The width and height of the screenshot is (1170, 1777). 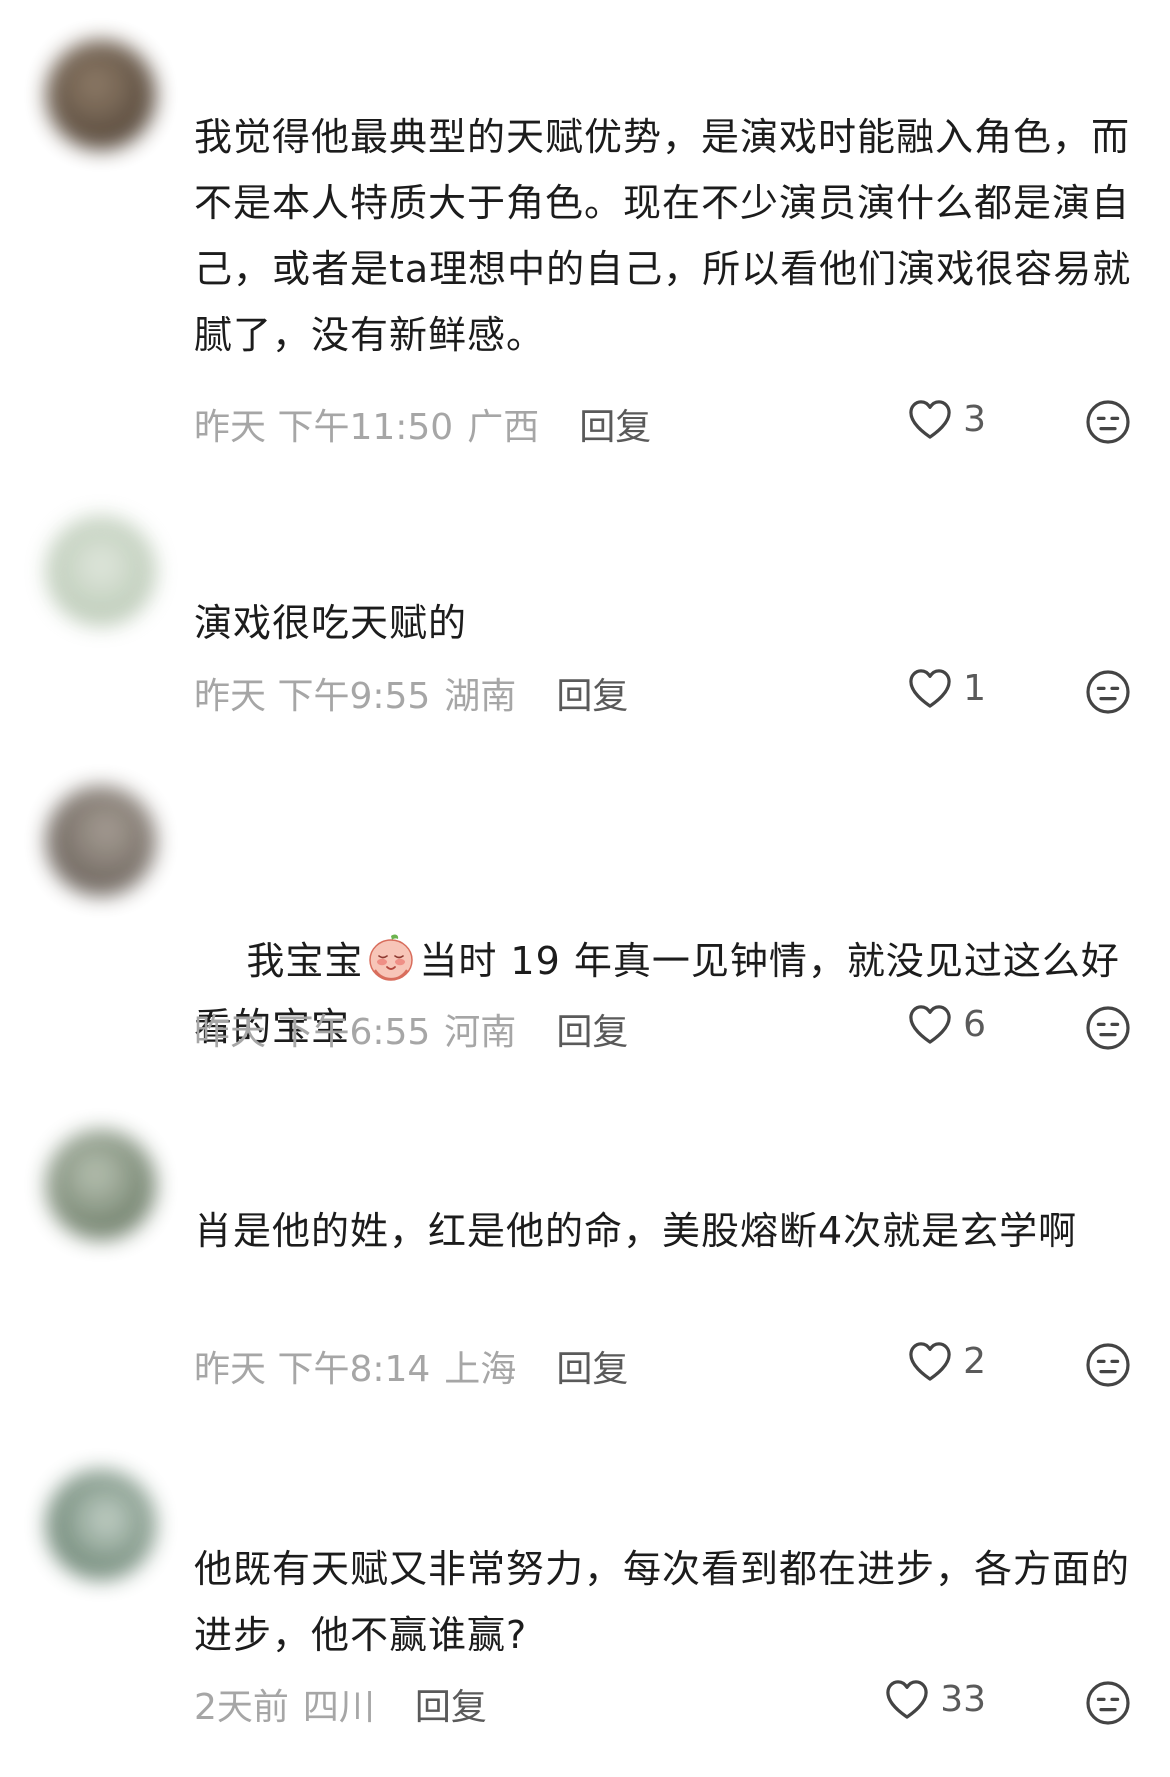 What do you see at coordinates (963, 1699) in the screenshot?
I see `like-count: 33` at bounding box center [963, 1699].